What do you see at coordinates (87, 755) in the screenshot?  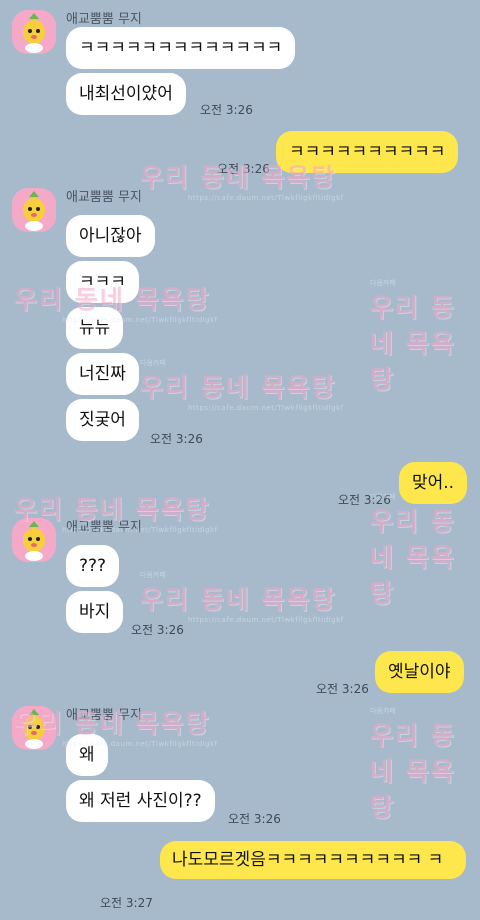 I see `message-bubble: 왜` at bounding box center [87, 755].